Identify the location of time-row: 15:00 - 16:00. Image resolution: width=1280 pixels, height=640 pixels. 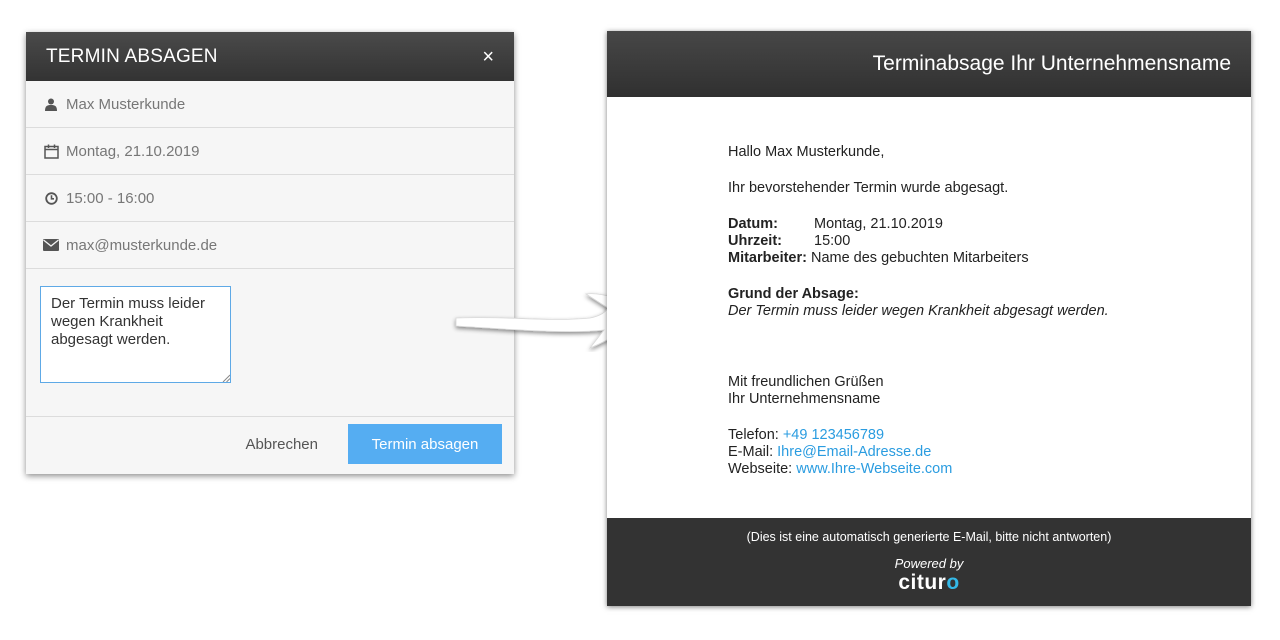
(270, 198).